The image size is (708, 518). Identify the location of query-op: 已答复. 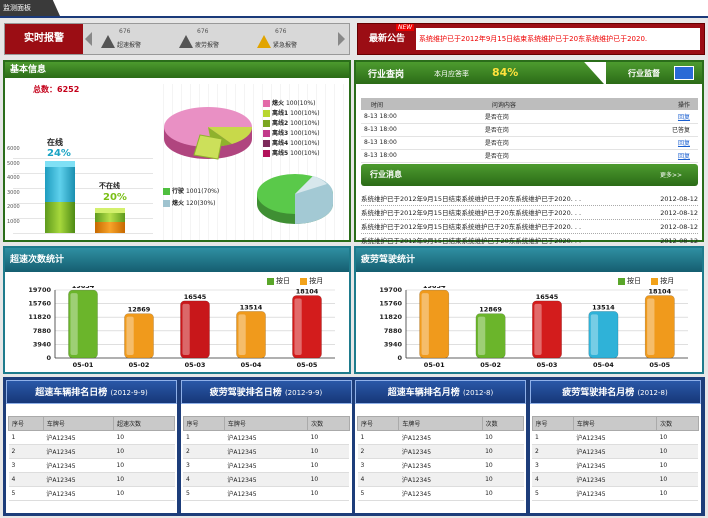
(647, 130).